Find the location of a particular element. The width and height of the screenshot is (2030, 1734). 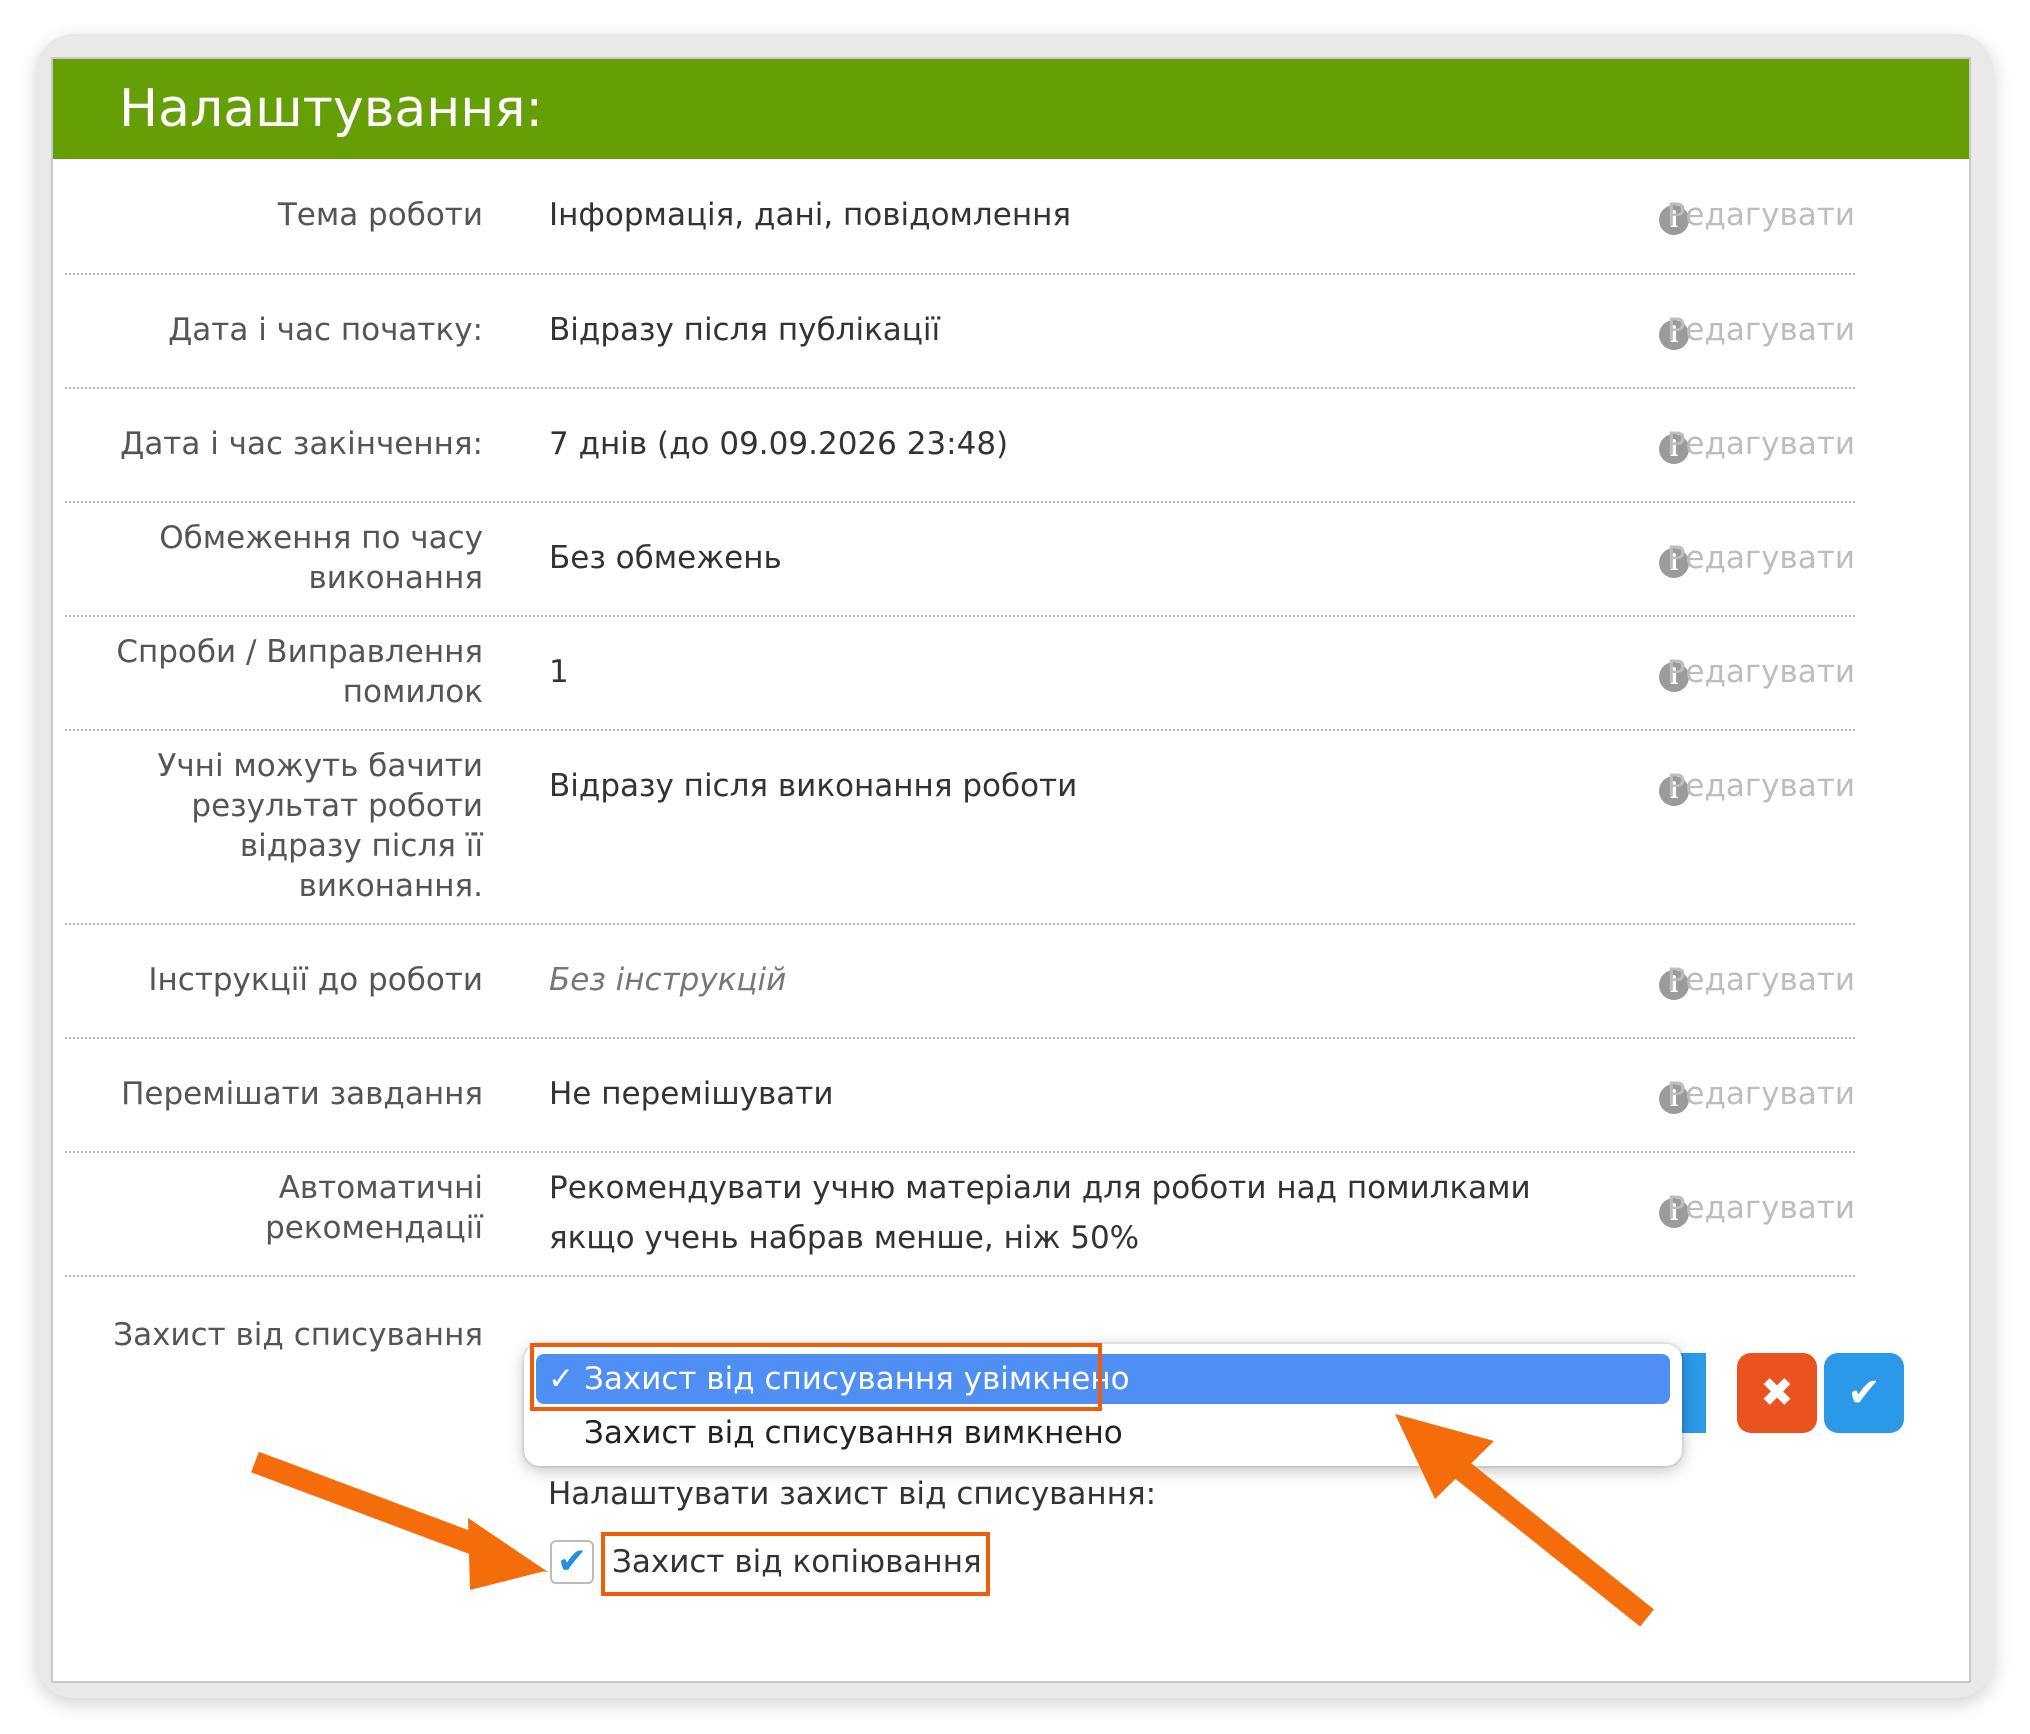

setting-value: 7 днів (до 09.09.2026 23:48) is located at coordinates (779, 444).